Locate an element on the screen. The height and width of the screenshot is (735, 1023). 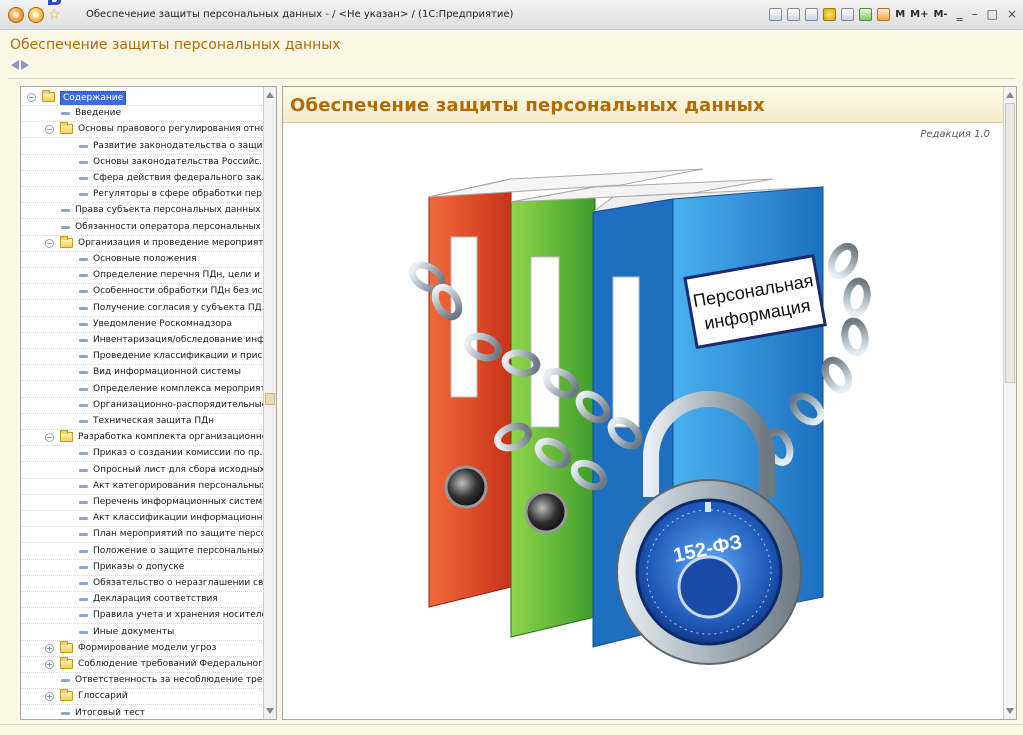
tree-item: Введение is located at coordinates (142, 114).